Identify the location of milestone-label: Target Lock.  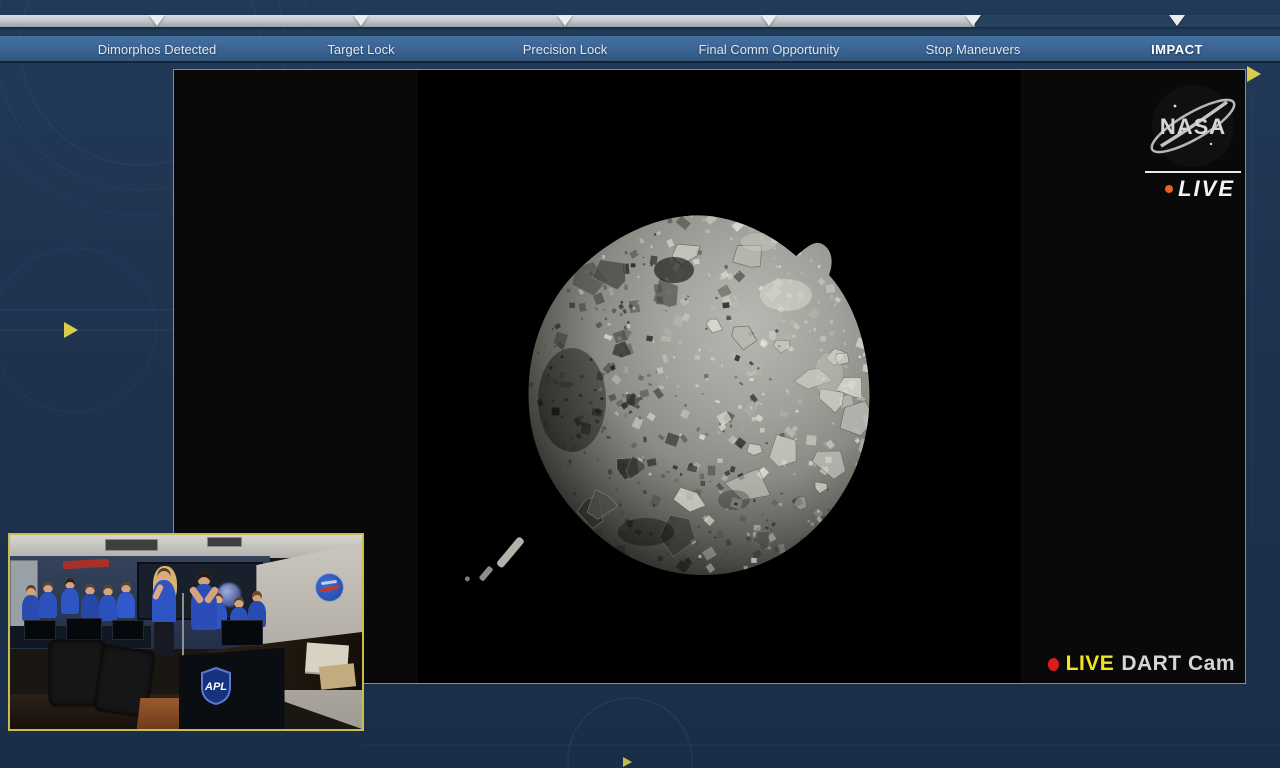
(361, 49).